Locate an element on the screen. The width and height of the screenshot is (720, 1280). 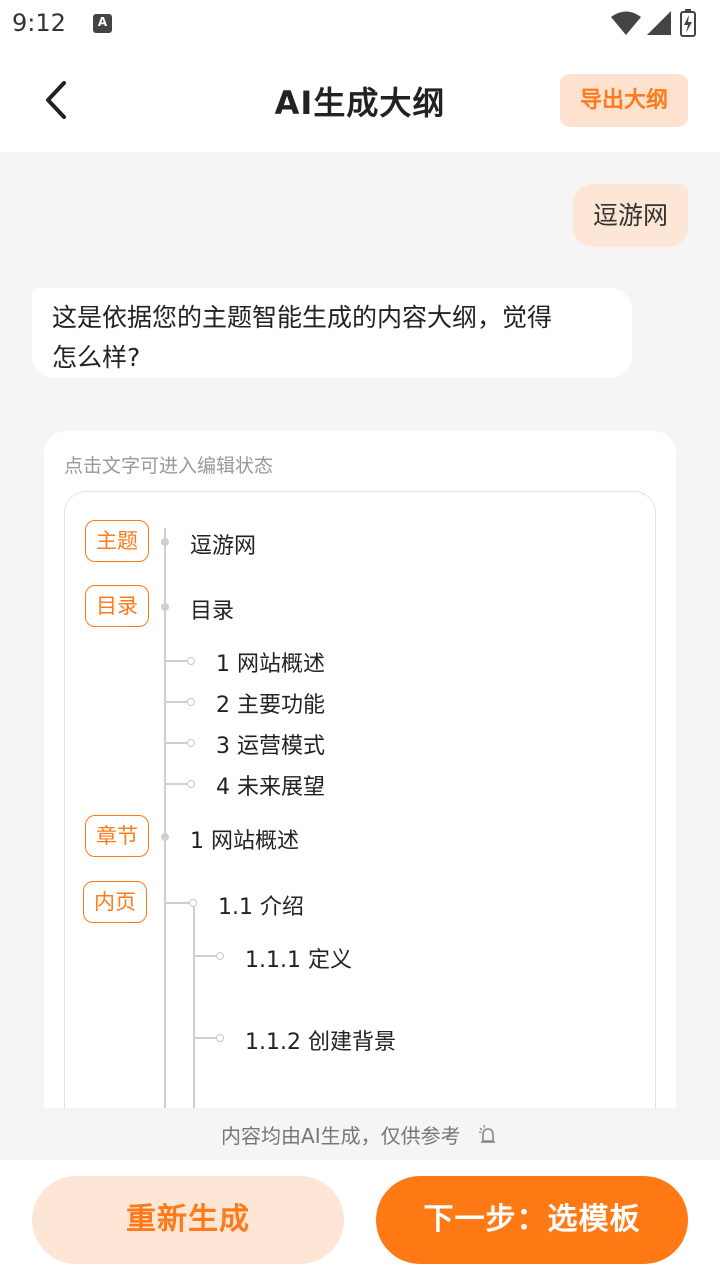
battery-charging-icon is located at coordinates (688, 23).